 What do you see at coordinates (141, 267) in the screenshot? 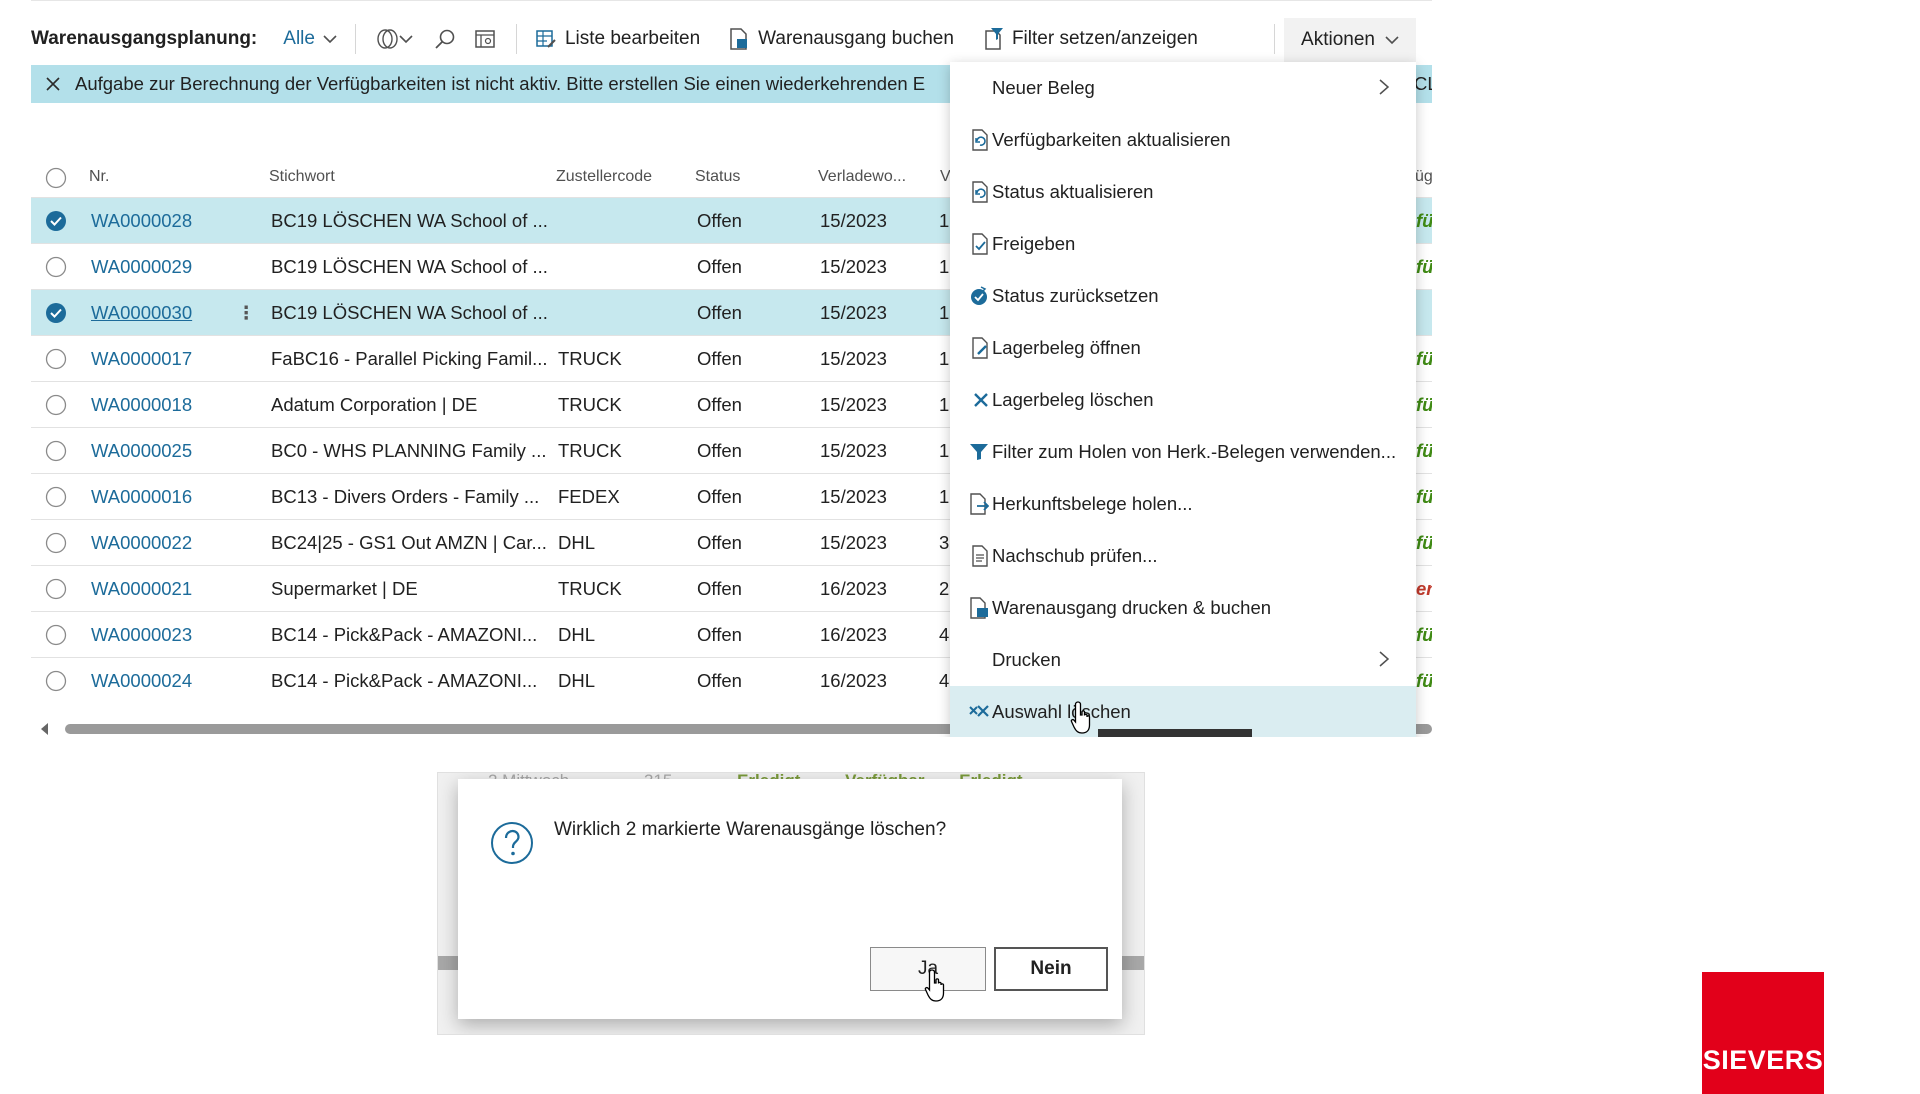
I see `shipment-number-link: WA0000029` at bounding box center [141, 267].